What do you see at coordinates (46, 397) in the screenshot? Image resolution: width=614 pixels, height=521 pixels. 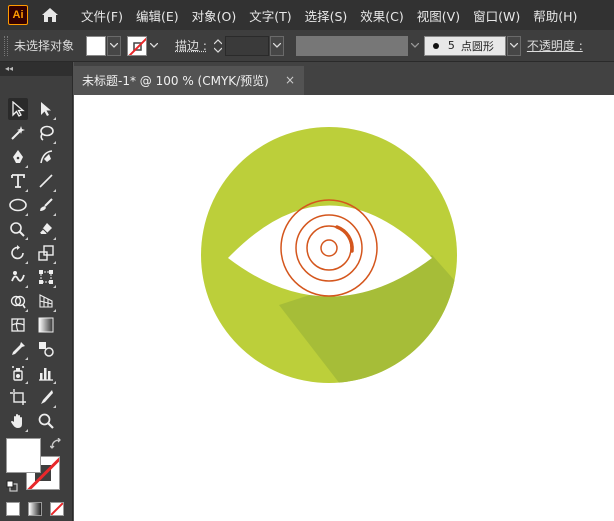 I see `slice-icon` at bounding box center [46, 397].